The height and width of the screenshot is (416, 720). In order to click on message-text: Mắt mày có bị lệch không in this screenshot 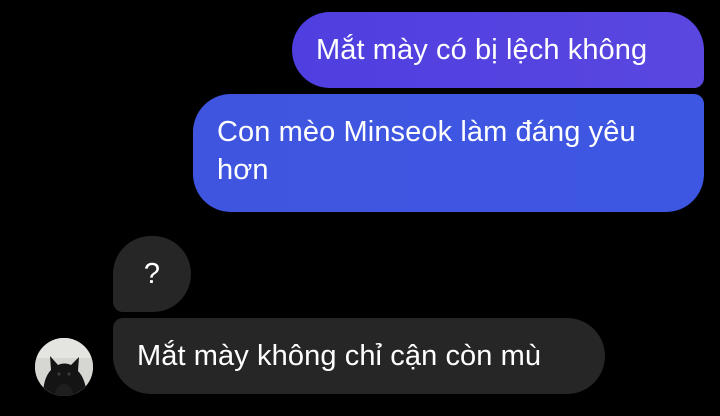, I will do `click(482, 50)`.